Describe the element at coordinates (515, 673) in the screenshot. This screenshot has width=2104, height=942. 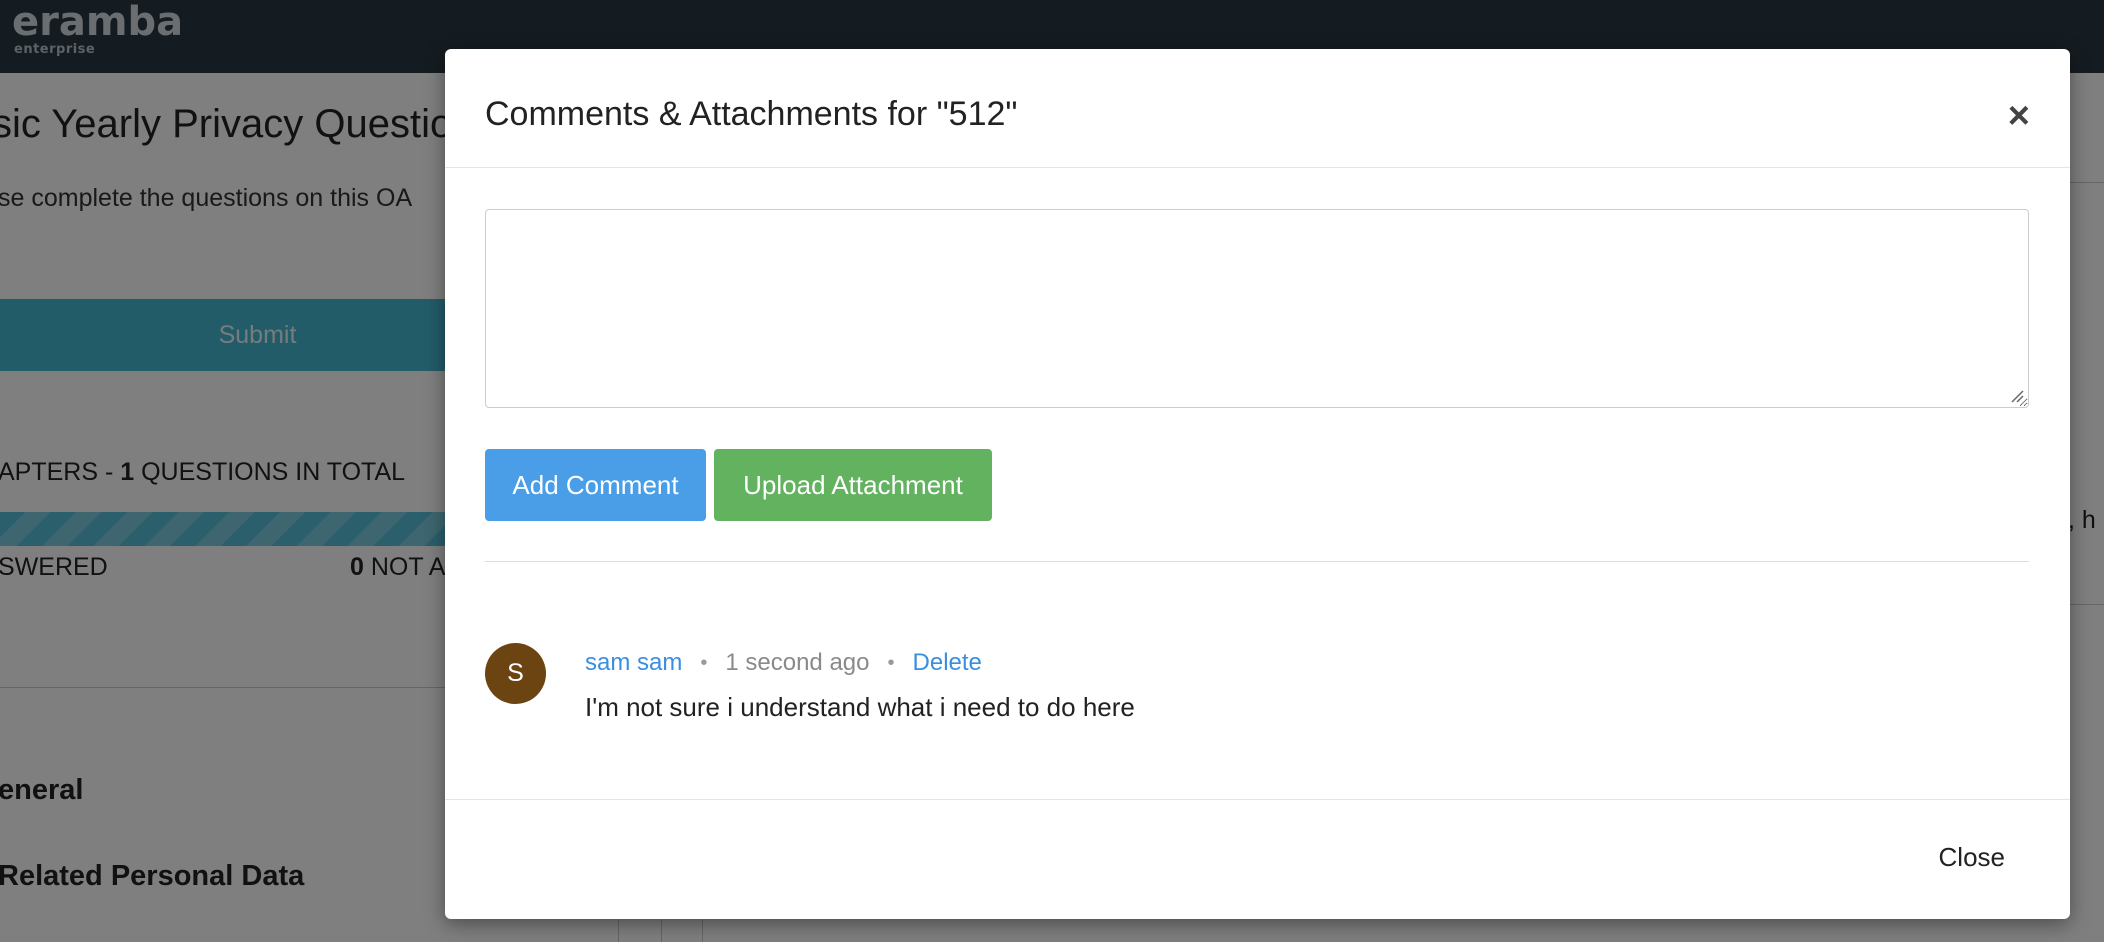
I see `avatar: S` at that location.